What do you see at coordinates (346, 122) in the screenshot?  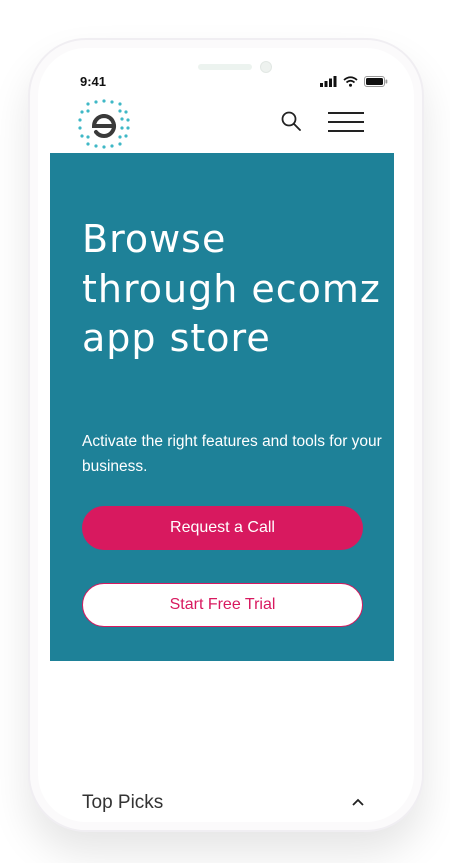 I see `hamburger-menu-icon` at bounding box center [346, 122].